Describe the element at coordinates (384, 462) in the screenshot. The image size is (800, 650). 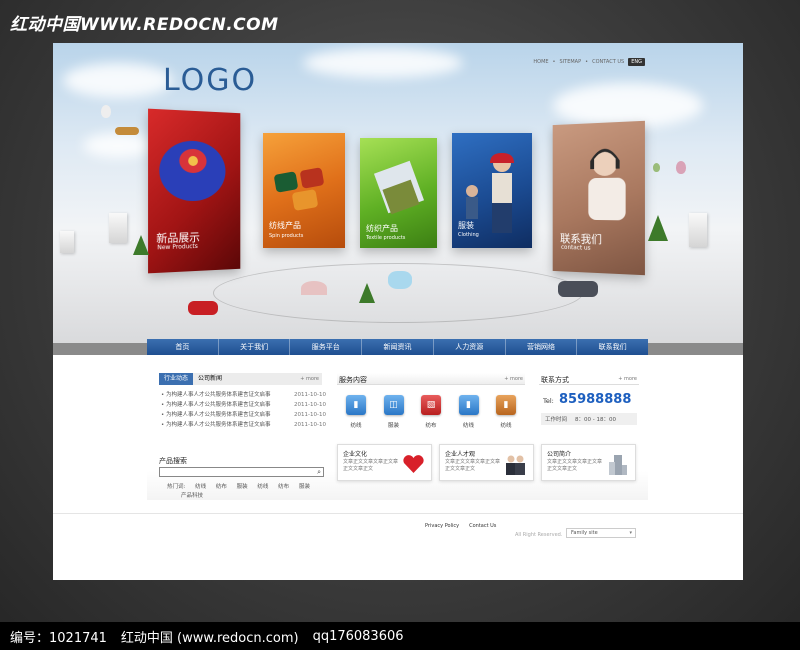
I see `card-corporate-culture: 企业文化 文章正文文章文章正文章正文文章正文` at that location.